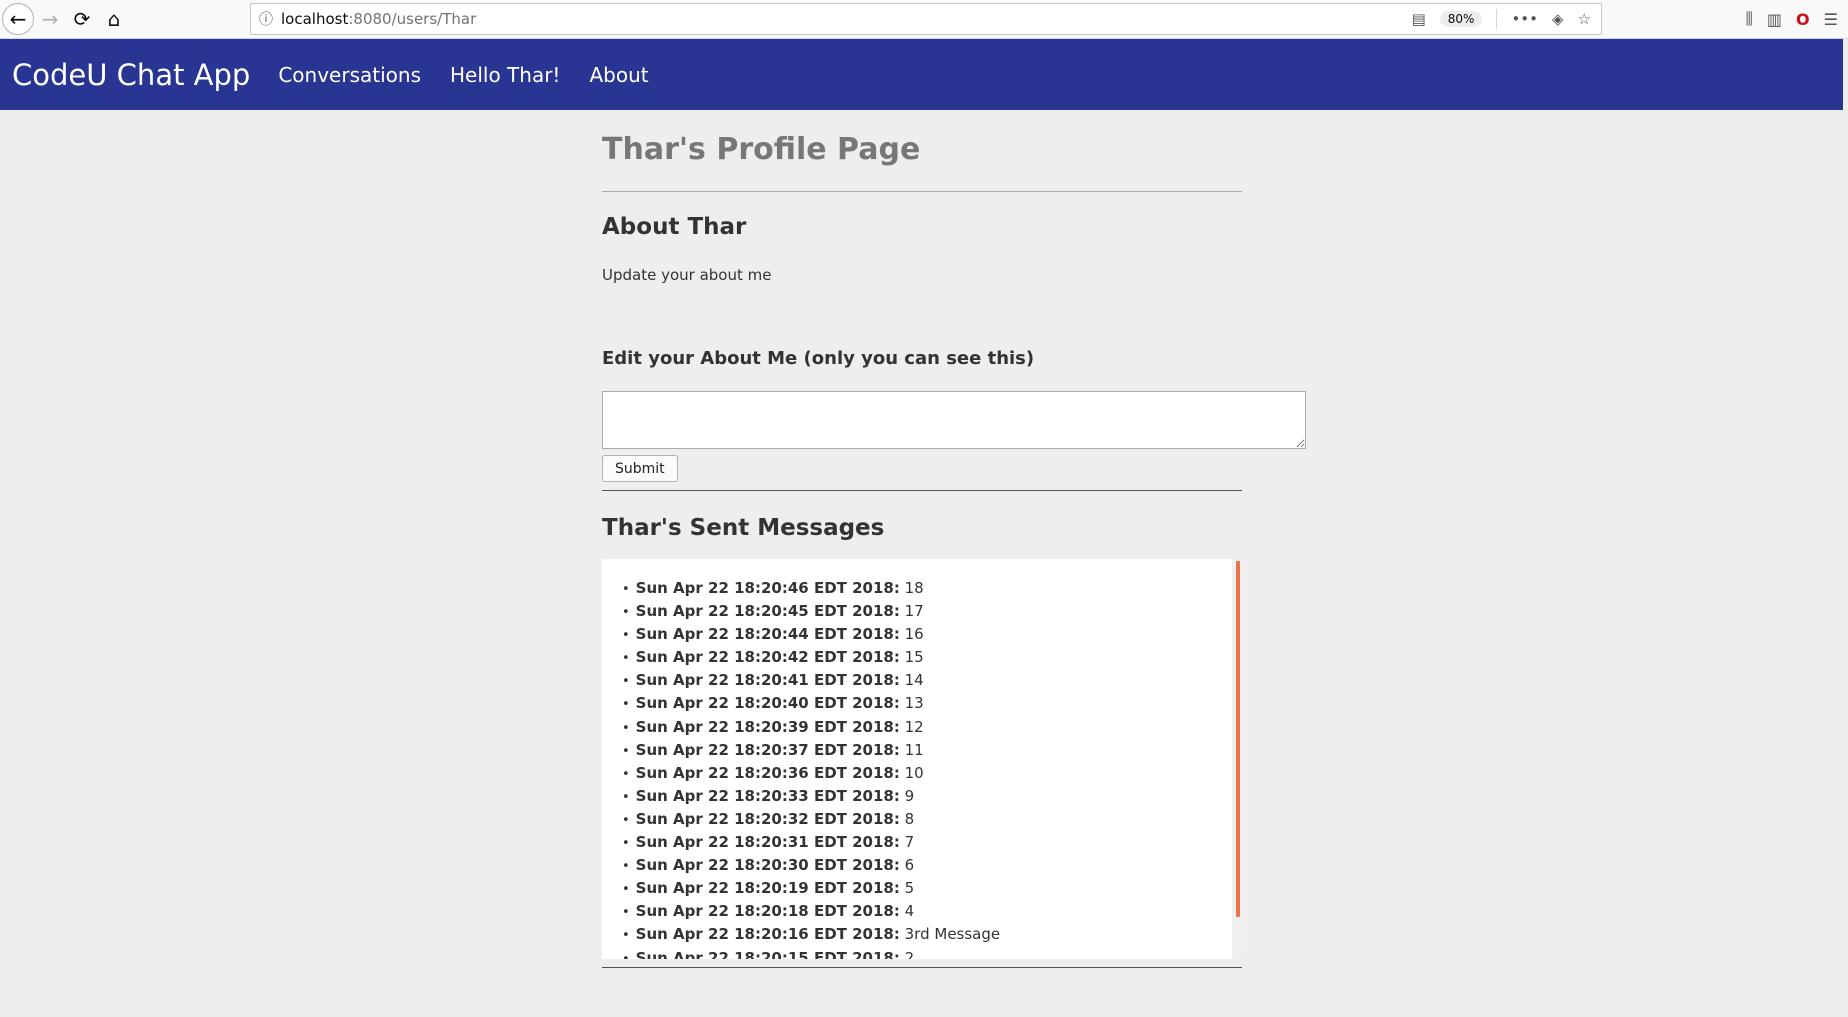 This screenshot has height=1017, width=1848. What do you see at coordinates (1831, 19) in the screenshot?
I see `menu-icon: ☰` at bounding box center [1831, 19].